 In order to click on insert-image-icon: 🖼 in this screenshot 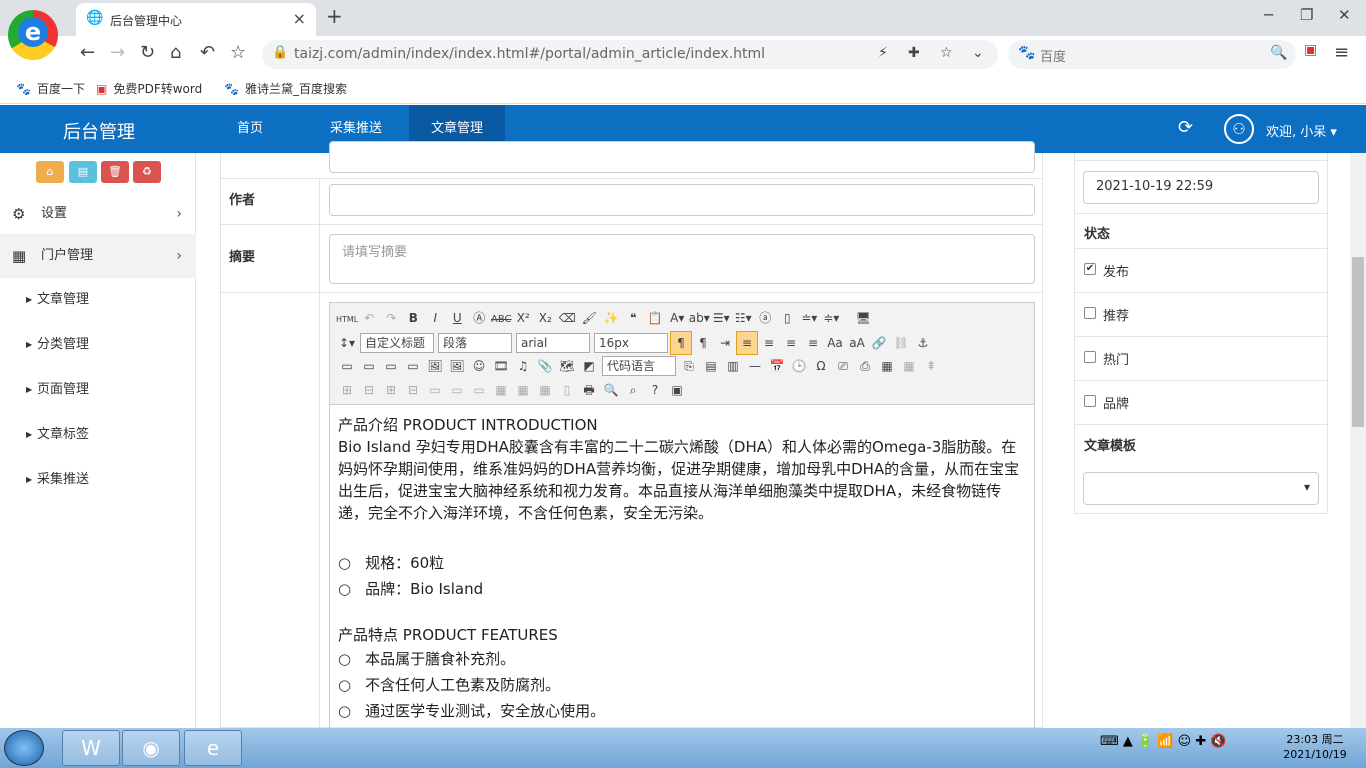, I will do `click(435, 366)`.